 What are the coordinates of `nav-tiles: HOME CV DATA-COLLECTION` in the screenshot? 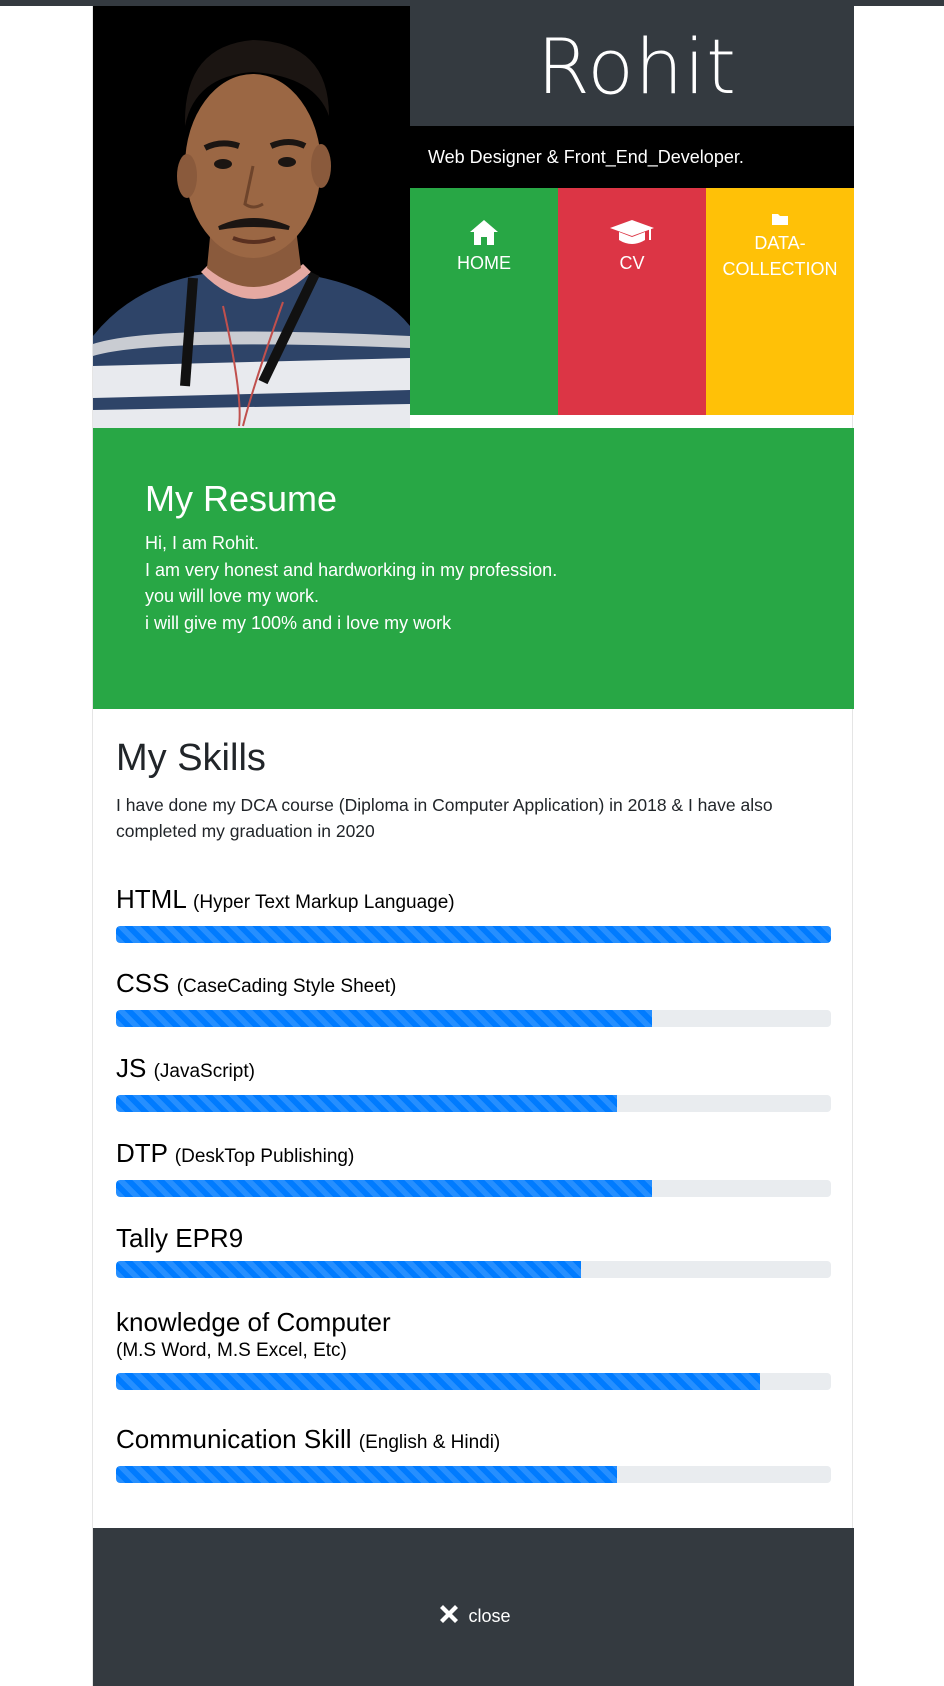 It's located at (632, 301).